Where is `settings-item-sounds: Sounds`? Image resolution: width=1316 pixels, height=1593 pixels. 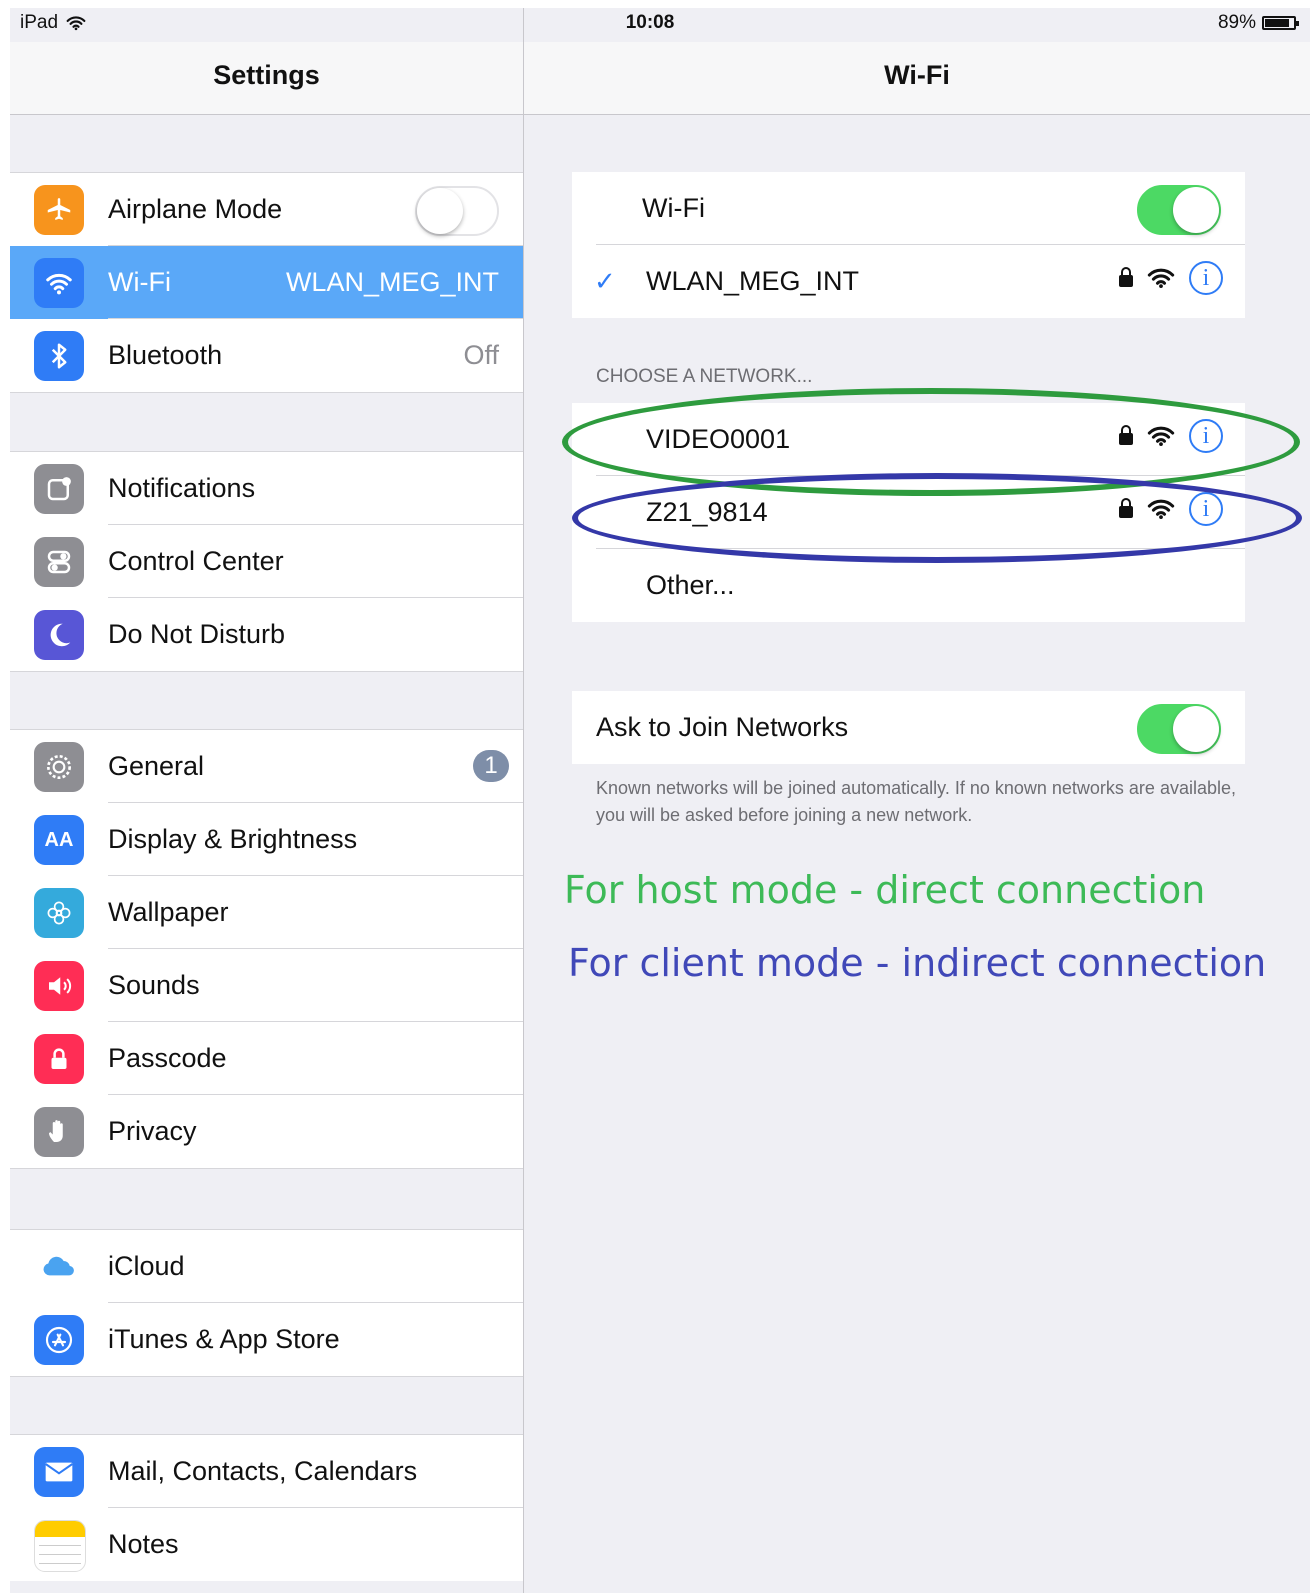
settings-item-sounds: Sounds is located at coordinates (266, 985).